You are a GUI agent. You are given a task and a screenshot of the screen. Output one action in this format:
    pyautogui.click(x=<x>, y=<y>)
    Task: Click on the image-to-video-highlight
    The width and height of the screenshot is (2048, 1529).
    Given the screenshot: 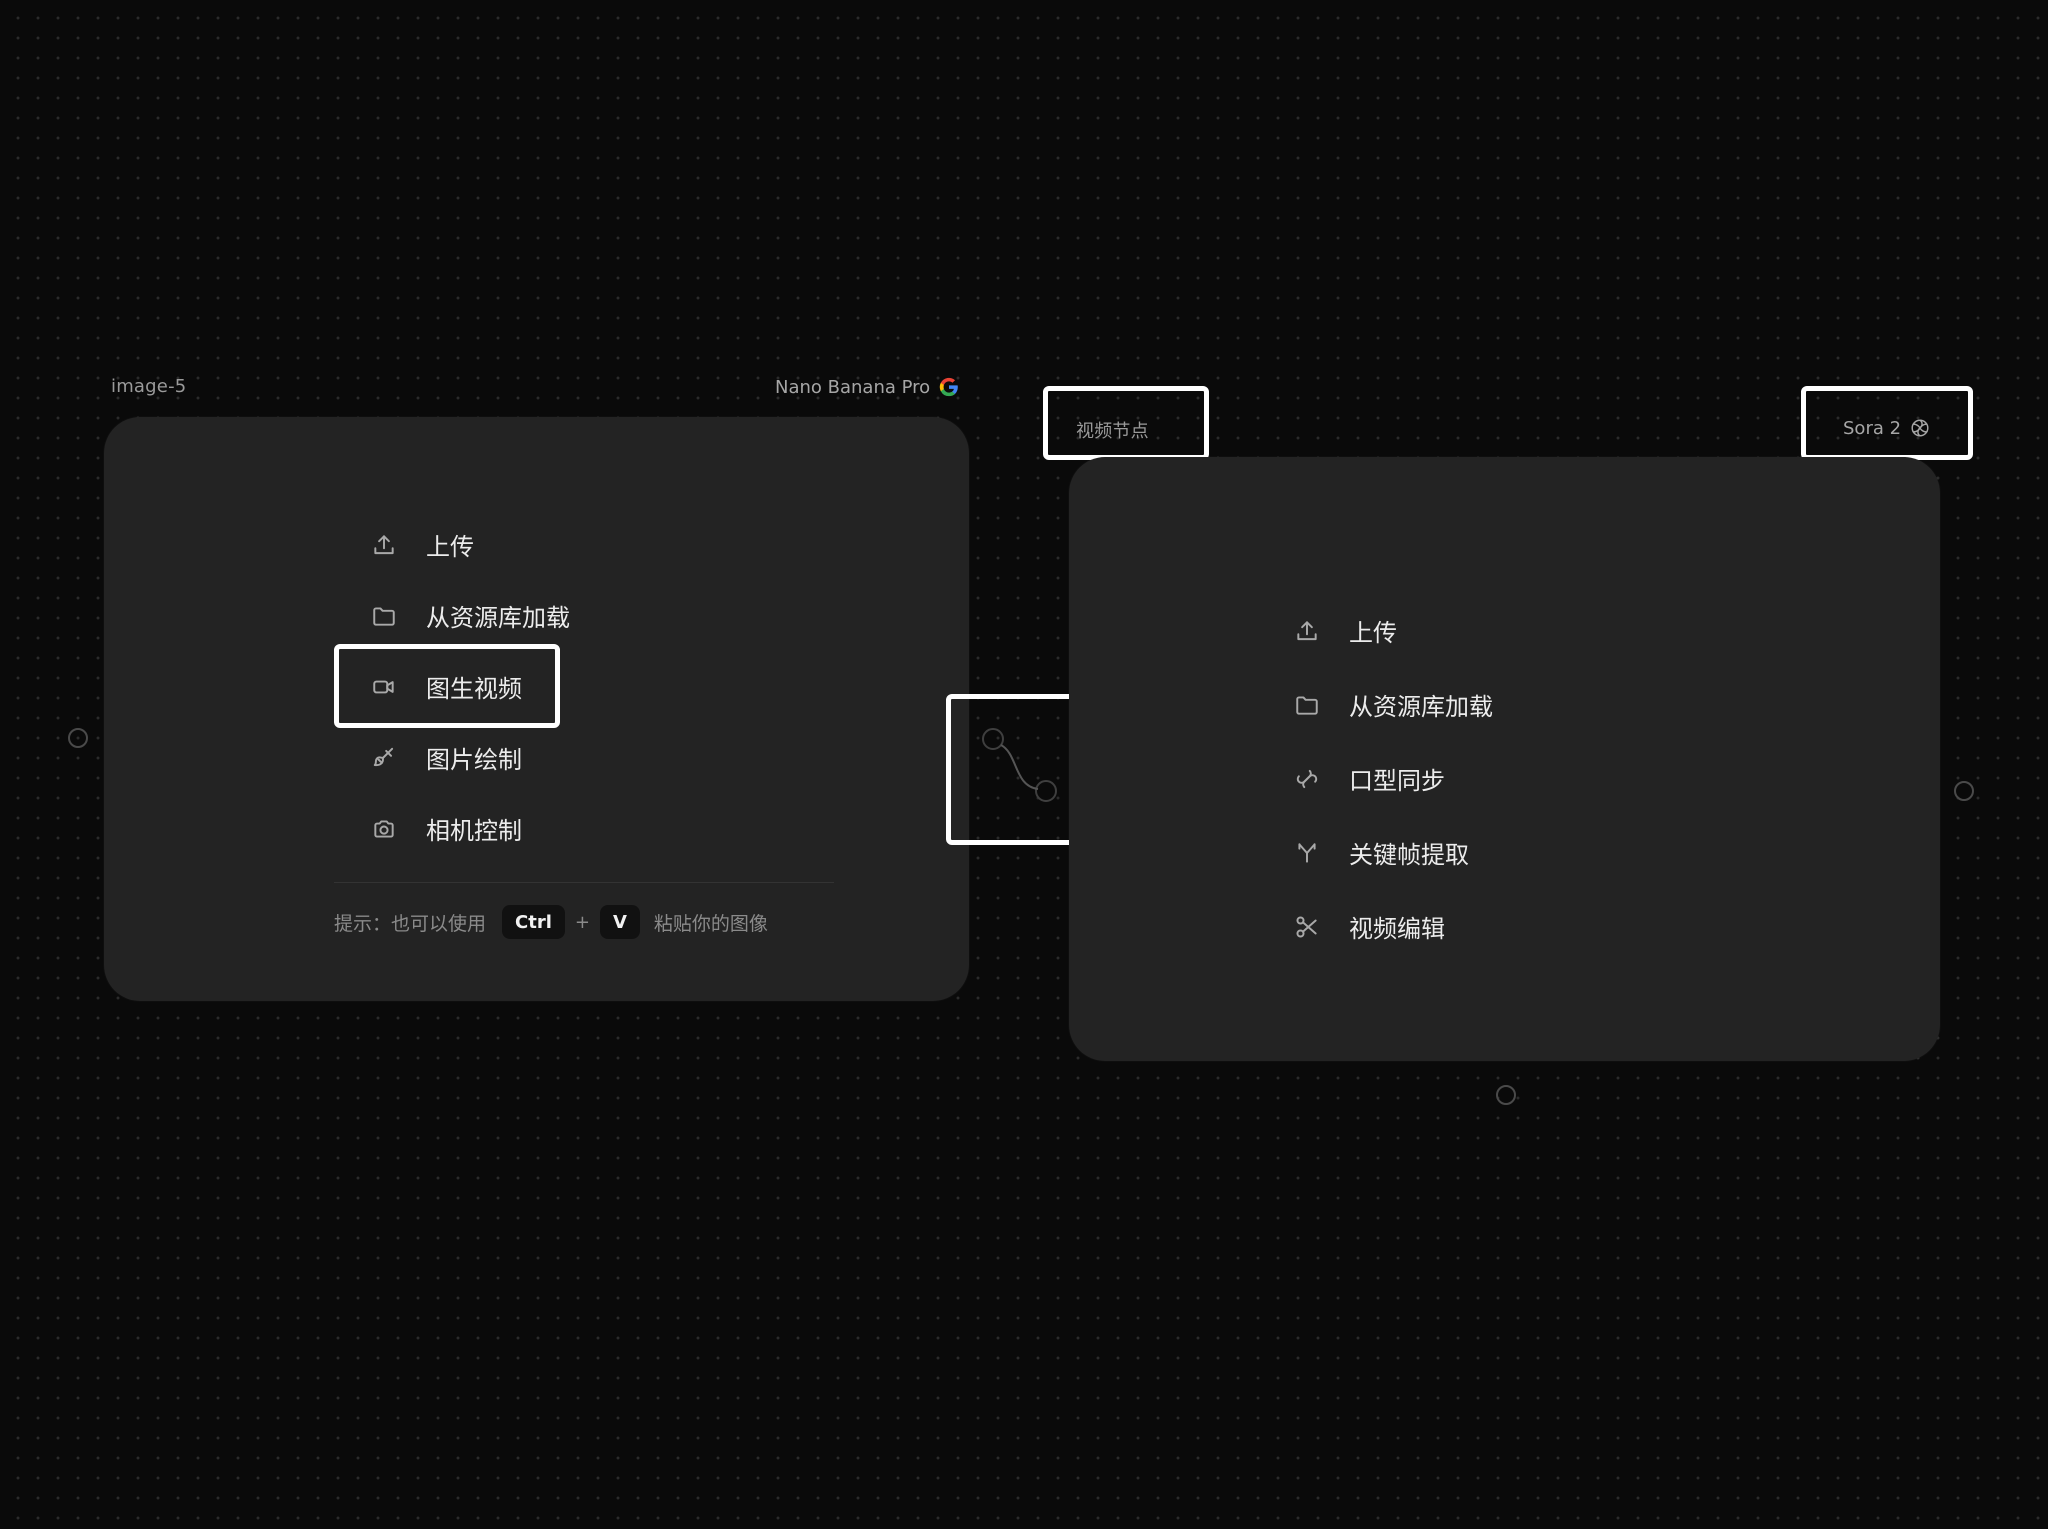 What is the action you would take?
    pyautogui.click(x=447, y=686)
    